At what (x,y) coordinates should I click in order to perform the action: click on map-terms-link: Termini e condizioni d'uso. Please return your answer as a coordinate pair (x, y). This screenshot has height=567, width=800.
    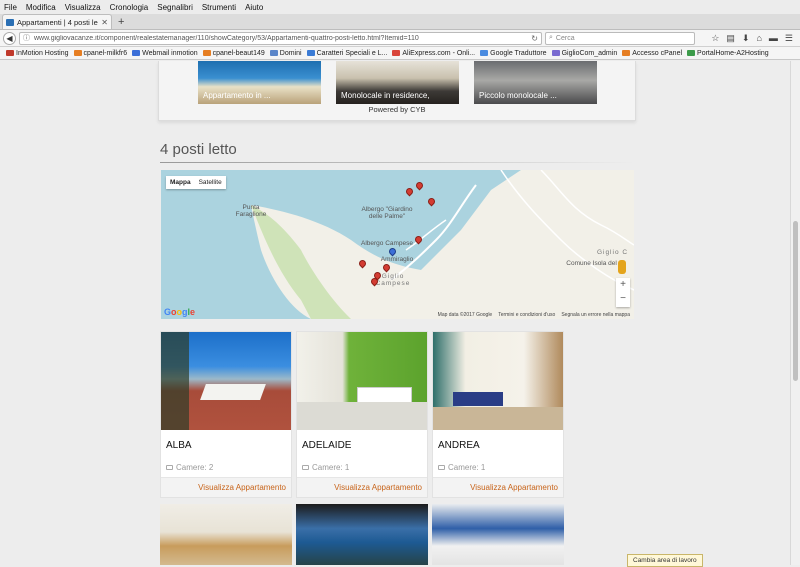
    Looking at the image, I should click on (526, 315).